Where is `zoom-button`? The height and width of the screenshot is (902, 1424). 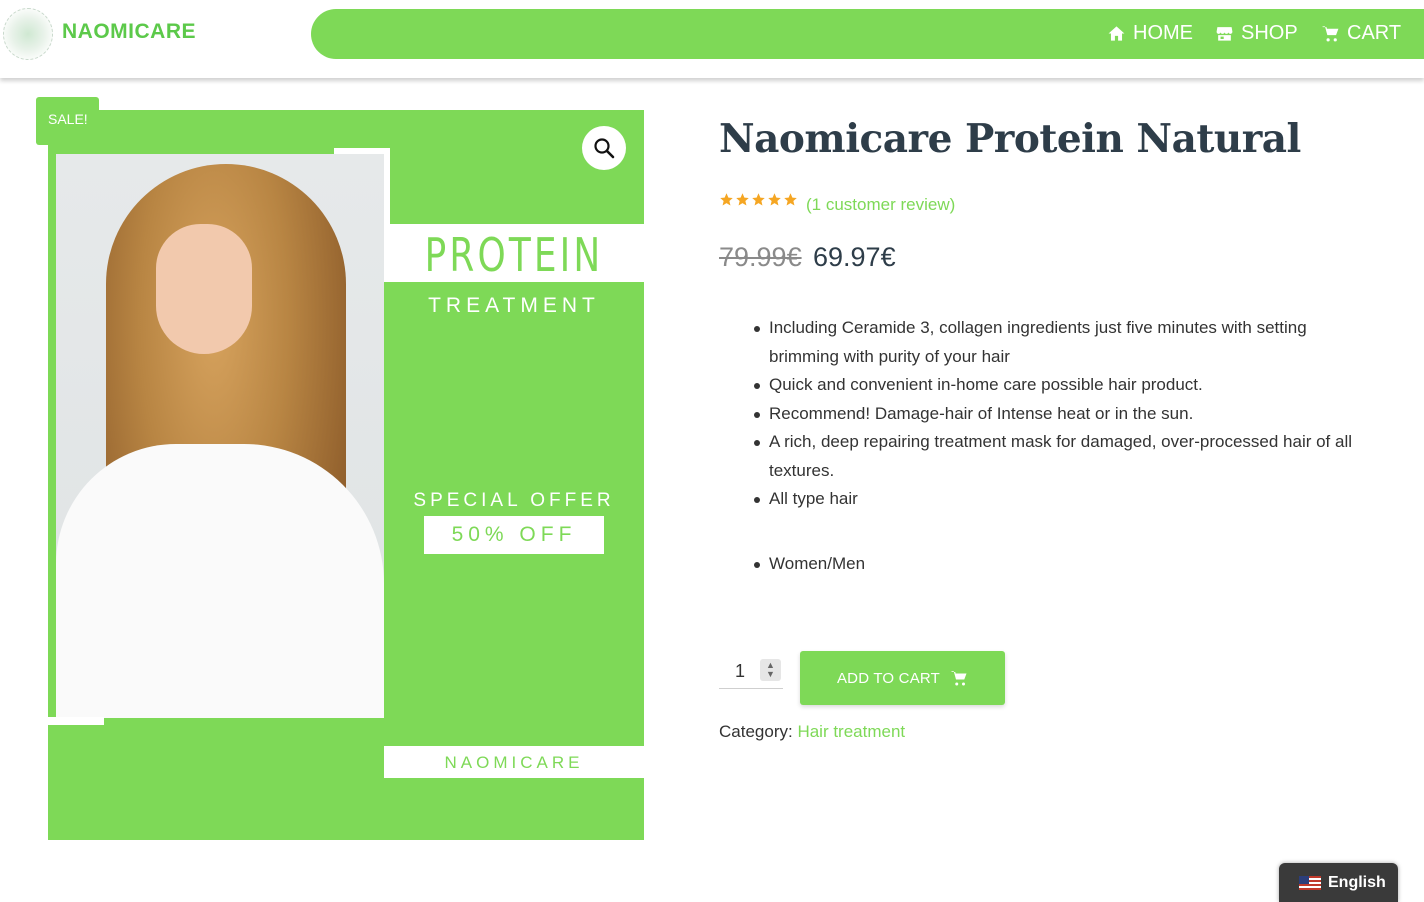 zoom-button is located at coordinates (604, 148).